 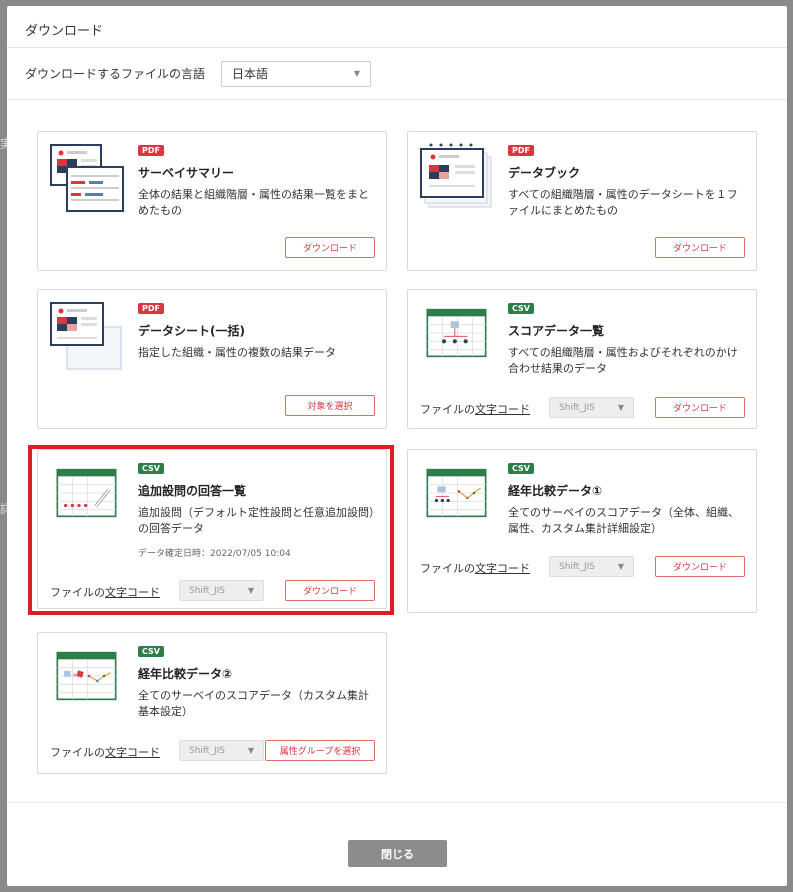 What do you see at coordinates (86, 493) in the screenshot?
I see `spreadsheet-edit-icon` at bounding box center [86, 493].